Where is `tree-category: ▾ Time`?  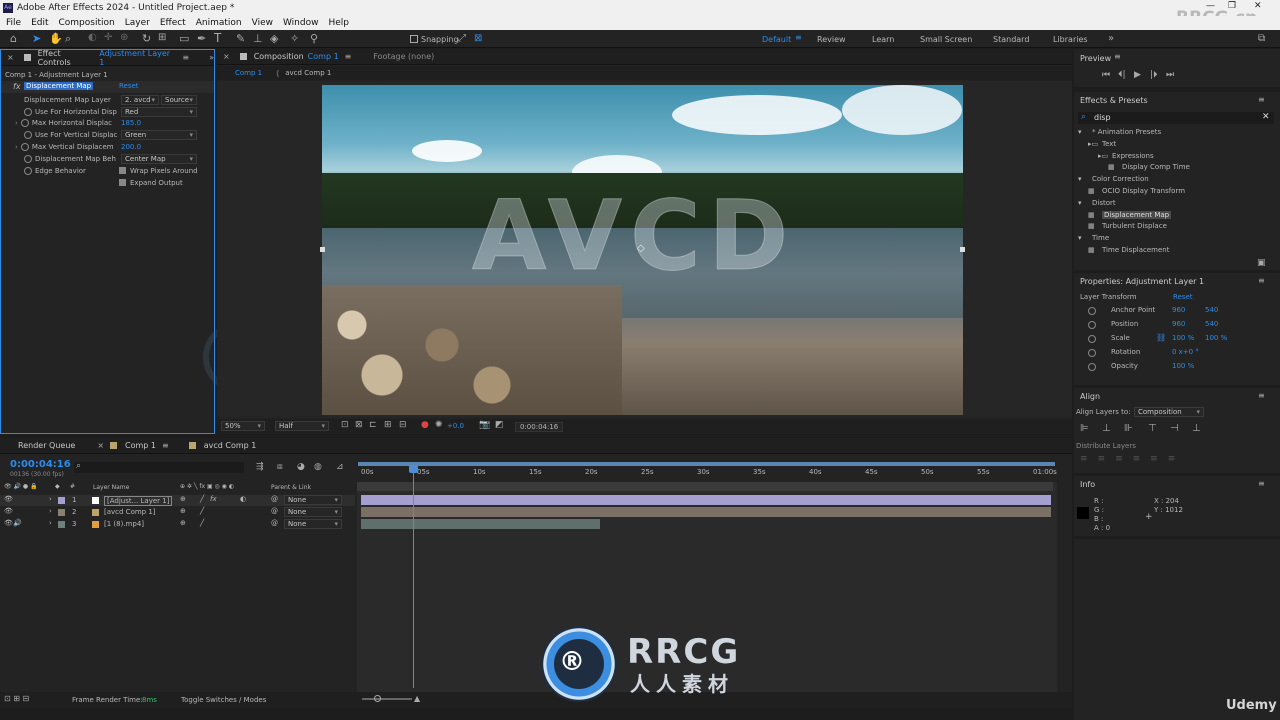
tree-category: ▾ Time is located at coordinates (1177, 238).